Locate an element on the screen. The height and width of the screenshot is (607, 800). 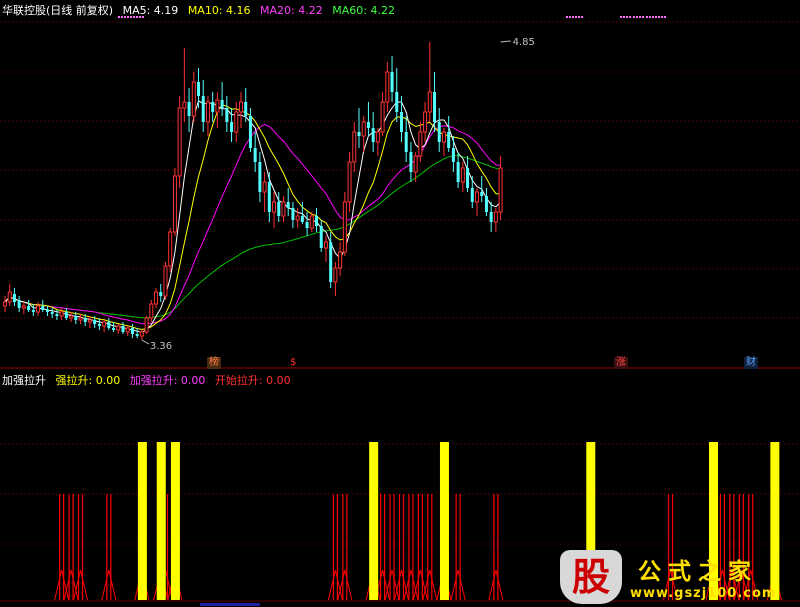
stock-title: 华联控股(日线 前复权) is located at coordinates (58, 10).